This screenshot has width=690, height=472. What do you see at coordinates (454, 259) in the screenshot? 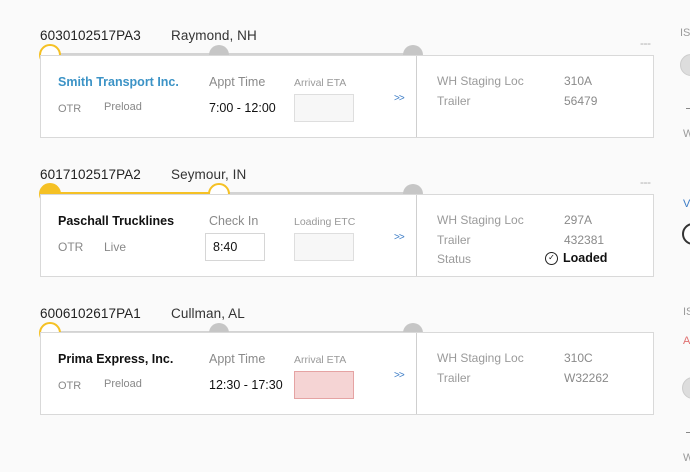
I see `status-label: Status` at bounding box center [454, 259].